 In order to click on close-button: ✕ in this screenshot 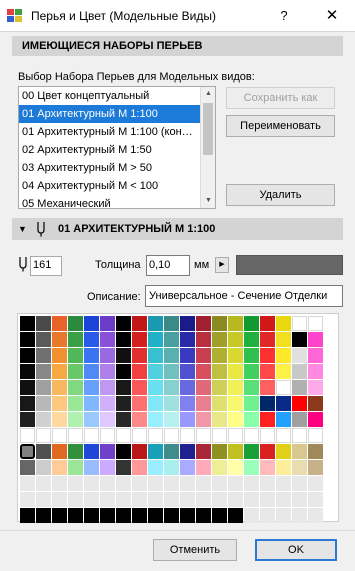, I will do `click(332, 16)`.